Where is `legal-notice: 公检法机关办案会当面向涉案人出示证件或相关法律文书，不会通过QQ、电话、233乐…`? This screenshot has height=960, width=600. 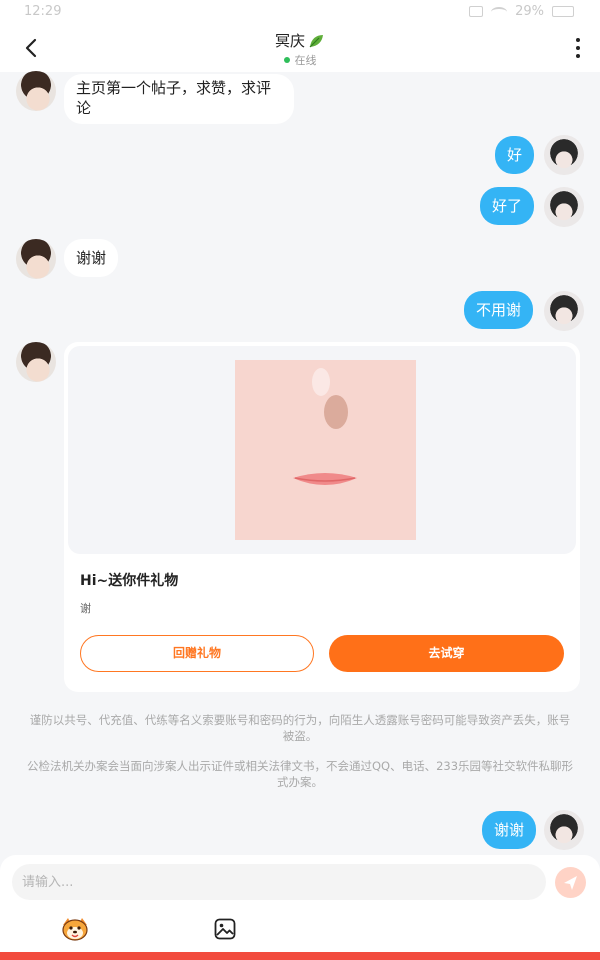
legal-notice: 公检法机关办案会当面向涉案人出示证件或相关法律文书，不会通过QQ、电话、233乐… is located at coordinates (300, 774).